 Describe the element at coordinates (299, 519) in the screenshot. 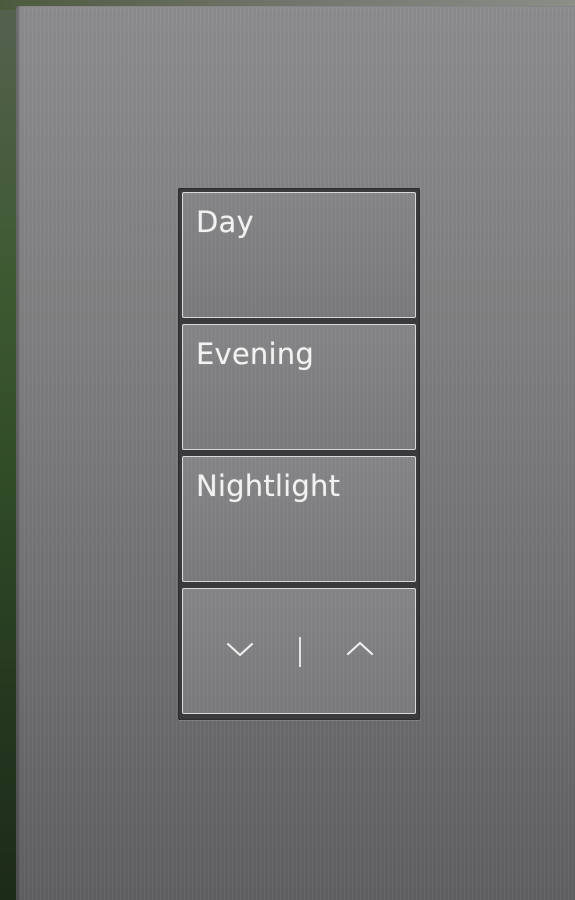

I see `scene-button-nightlight: Nightlight` at that location.